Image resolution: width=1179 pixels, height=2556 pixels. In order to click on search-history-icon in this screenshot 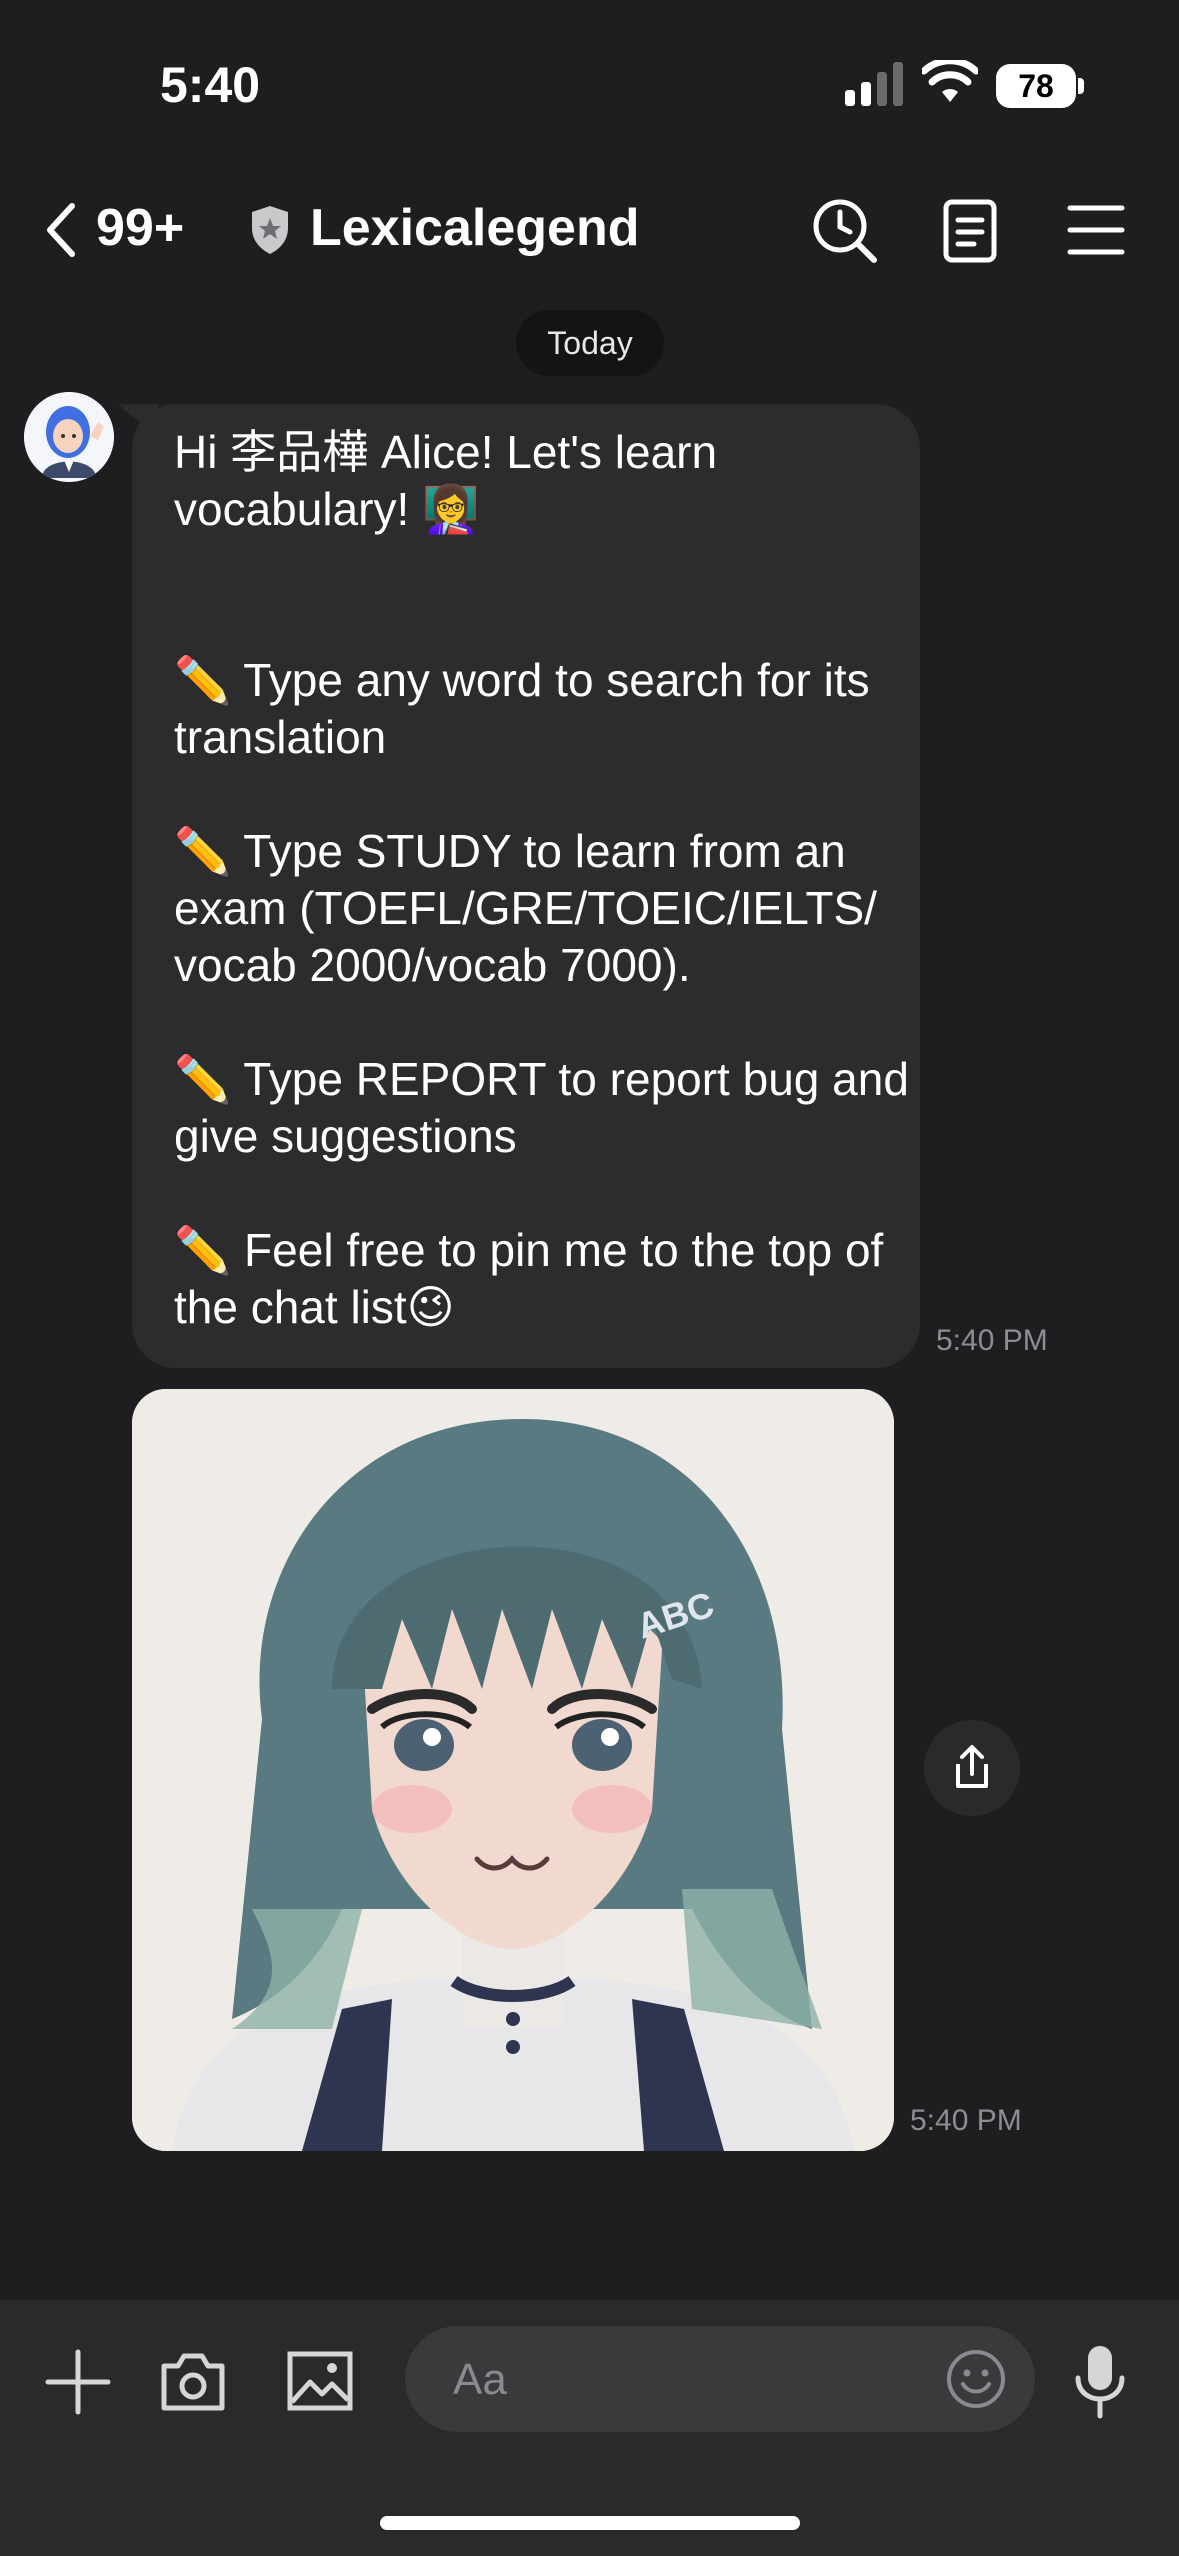, I will do `click(844, 230)`.